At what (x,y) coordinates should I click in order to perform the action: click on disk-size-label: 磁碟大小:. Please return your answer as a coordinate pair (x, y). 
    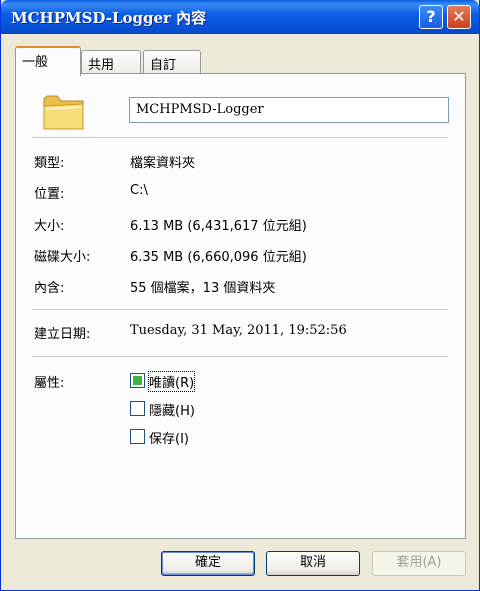
    Looking at the image, I should click on (62, 257).